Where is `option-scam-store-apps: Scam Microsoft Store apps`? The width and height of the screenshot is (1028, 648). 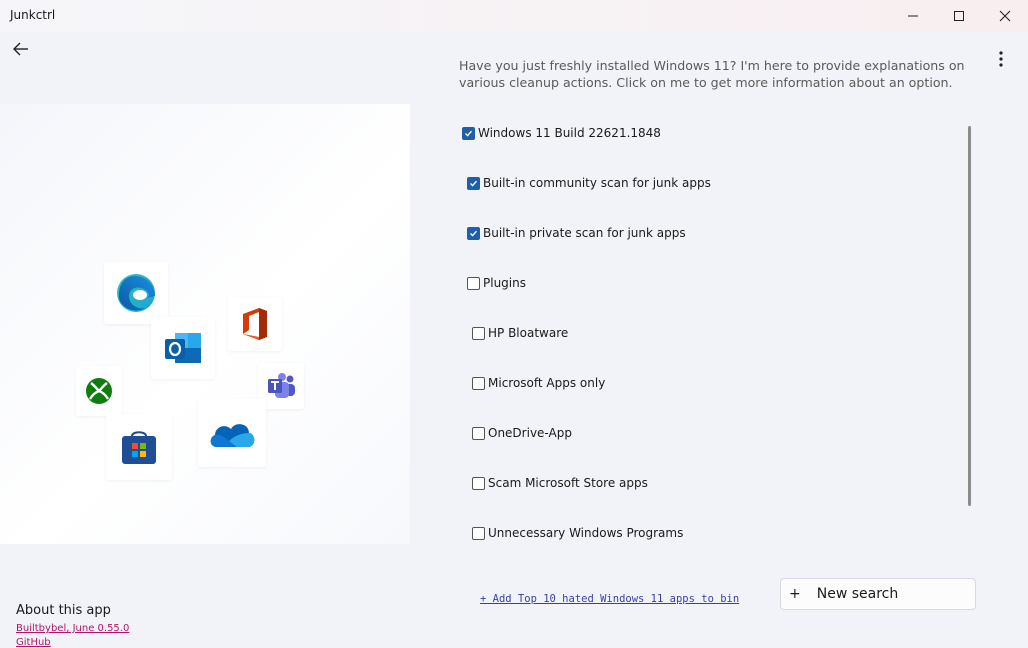
option-scam-store-apps: Scam Microsoft Store apps is located at coordinates (560, 483).